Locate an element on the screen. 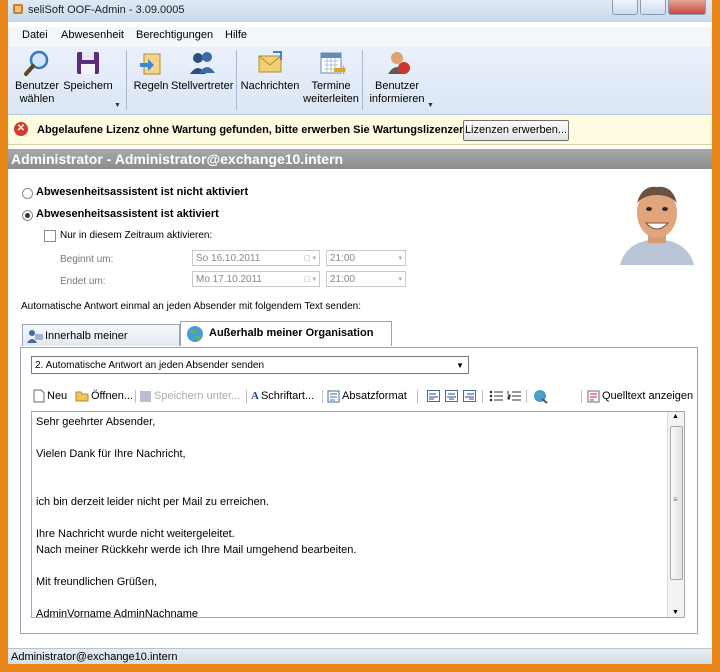 The image size is (720, 672). save-button: Speichern is located at coordinates (88, 70).